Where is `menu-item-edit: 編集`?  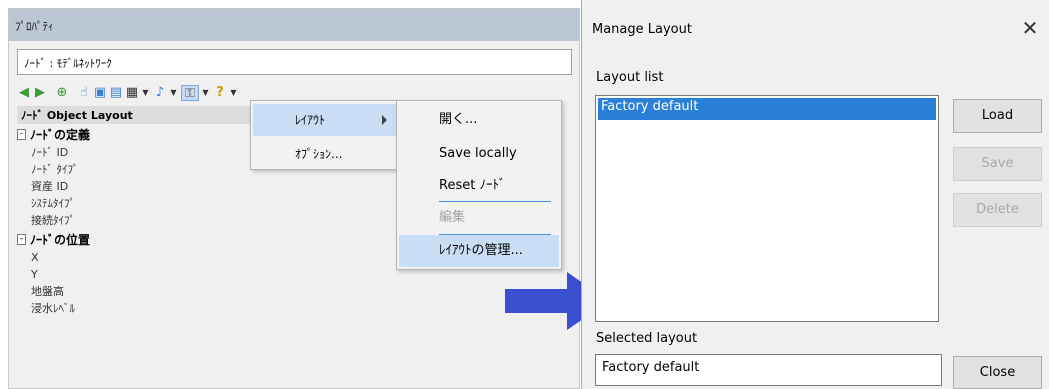 menu-item-edit: 編集 is located at coordinates (452, 217).